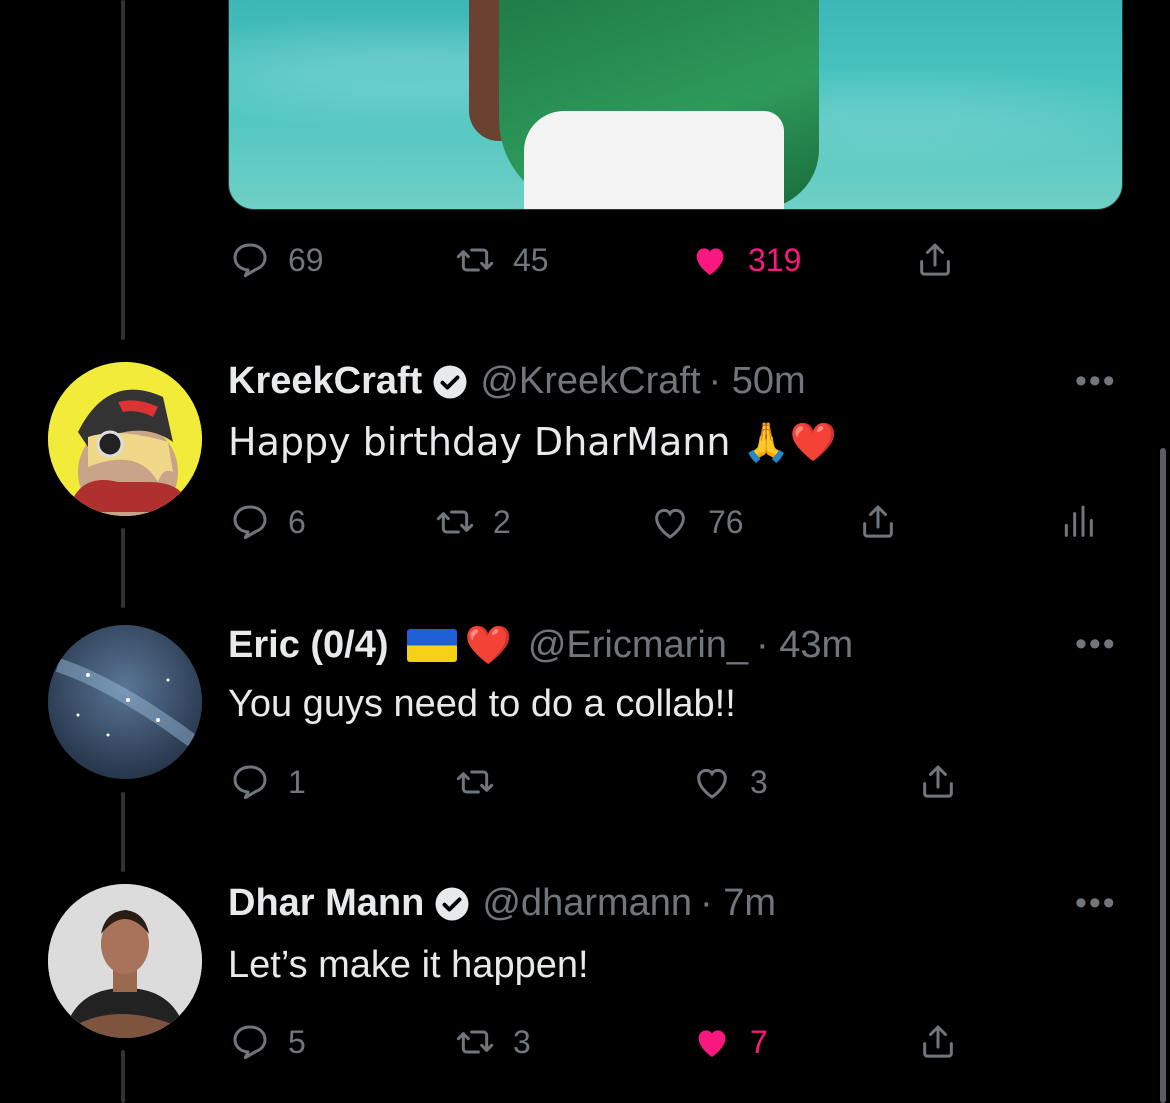  I want to click on reply-count: 1, so click(297, 781).